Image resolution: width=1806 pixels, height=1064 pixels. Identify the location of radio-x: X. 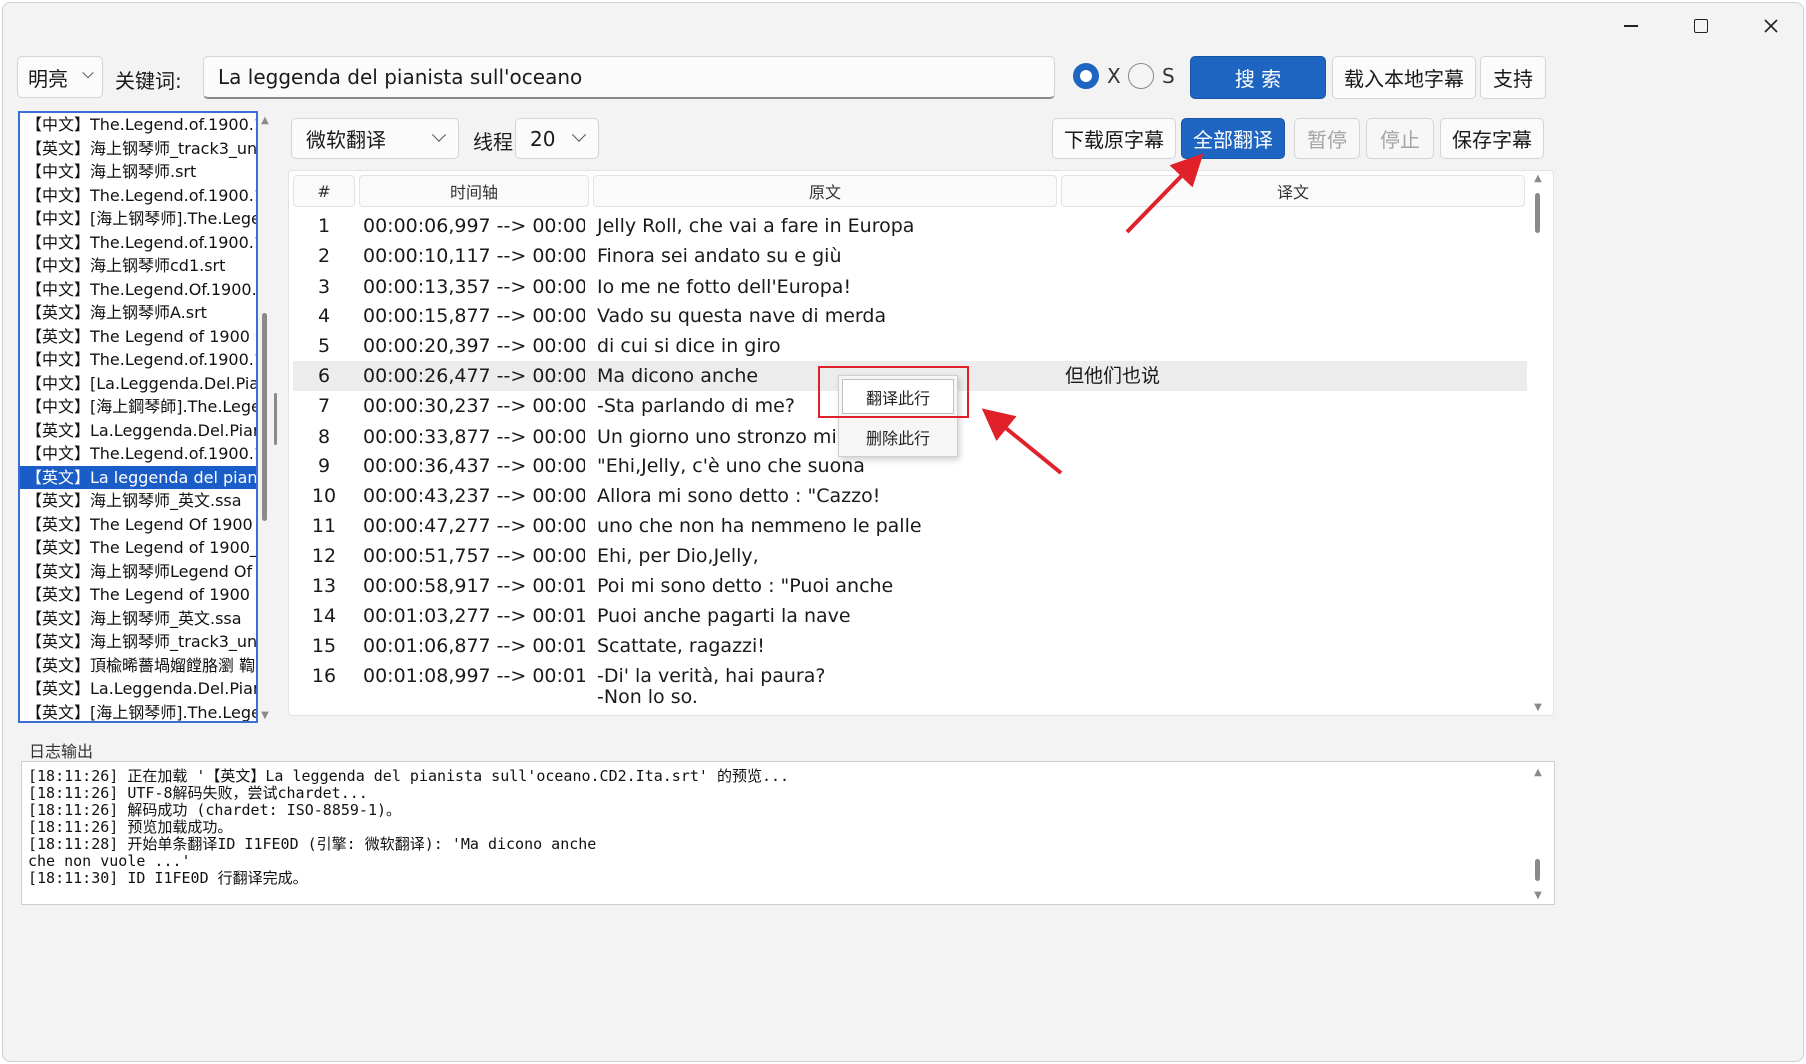
(1097, 76).